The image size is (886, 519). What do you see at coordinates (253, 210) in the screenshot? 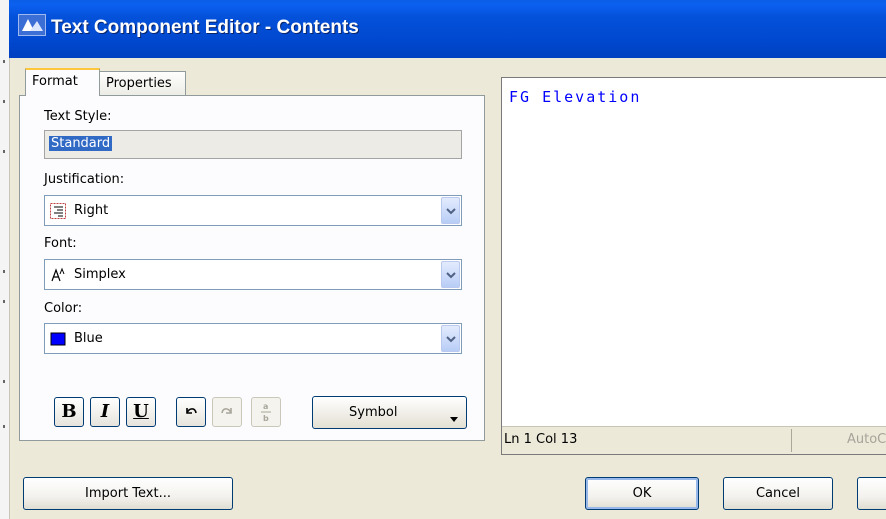
I see `justification-dropdown: Right` at bounding box center [253, 210].